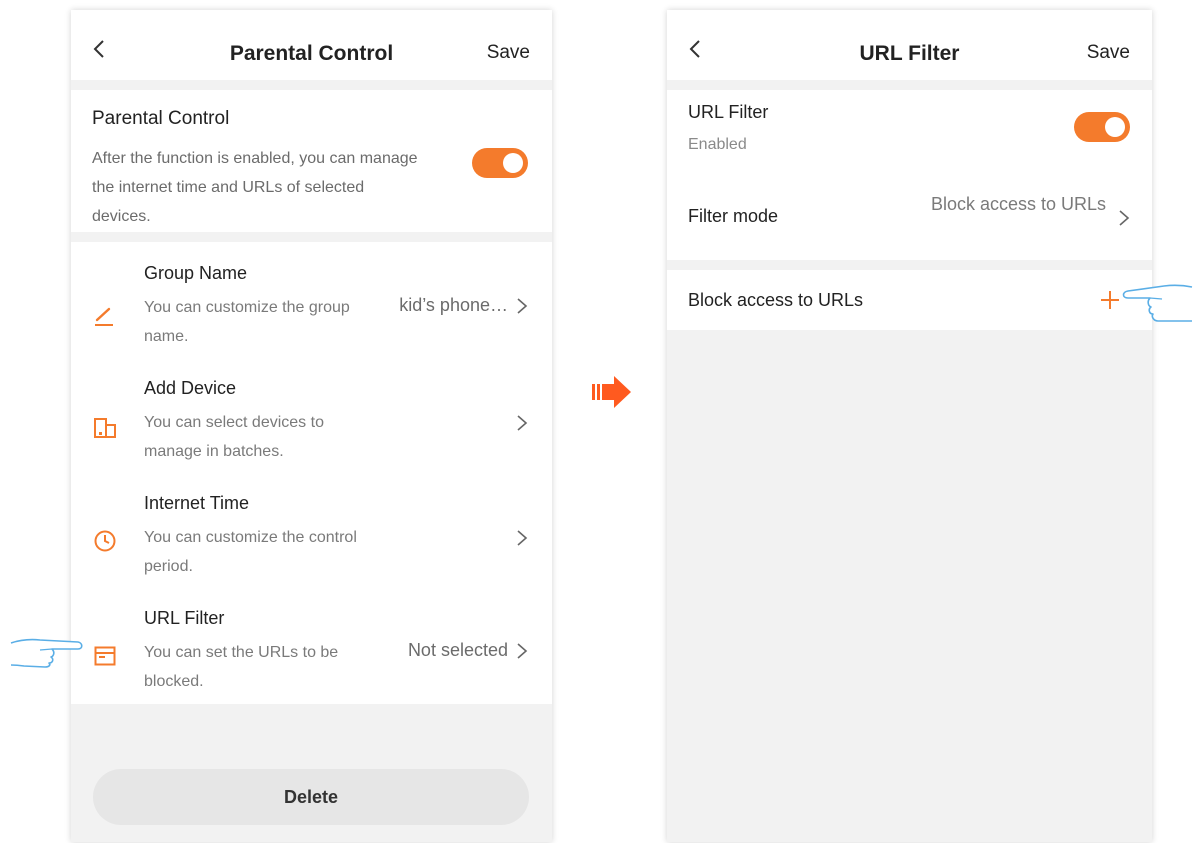  What do you see at coordinates (909, 53) in the screenshot?
I see `page-title: URL Filter` at bounding box center [909, 53].